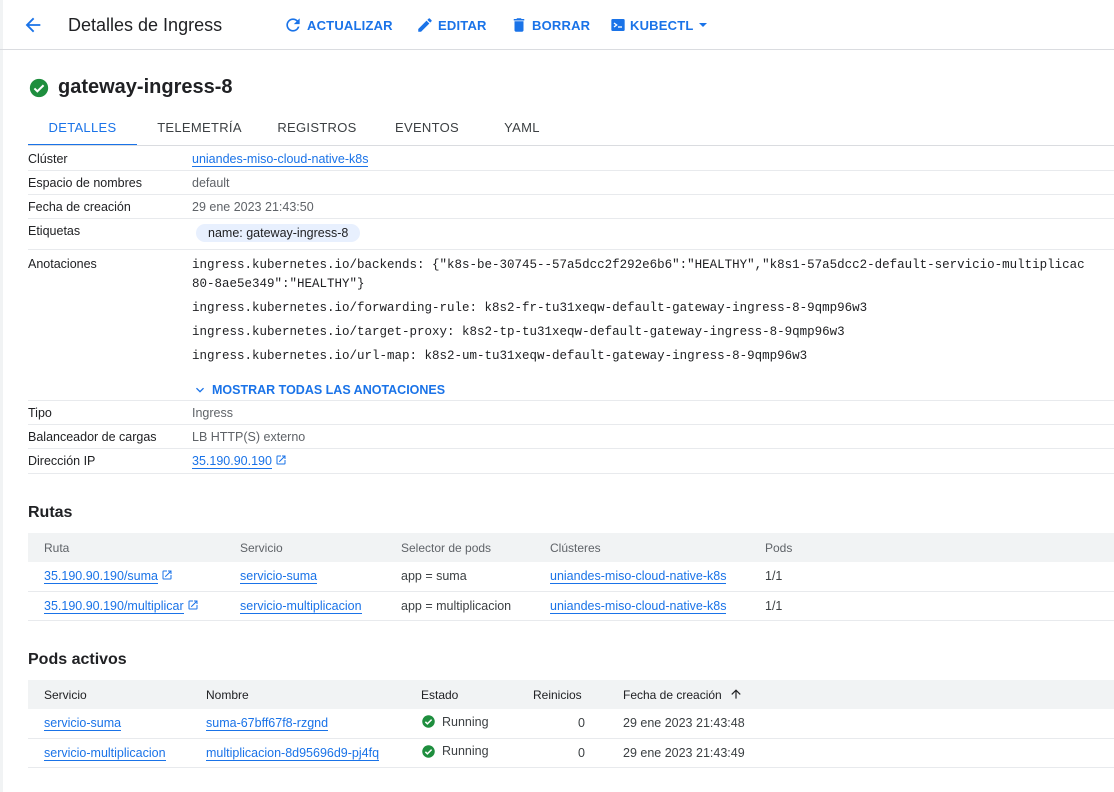 This screenshot has width=1114, height=792. What do you see at coordinates (662, 25) in the screenshot?
I see `kubectl-label: KUBECTL` at bounding box center [662, 25].